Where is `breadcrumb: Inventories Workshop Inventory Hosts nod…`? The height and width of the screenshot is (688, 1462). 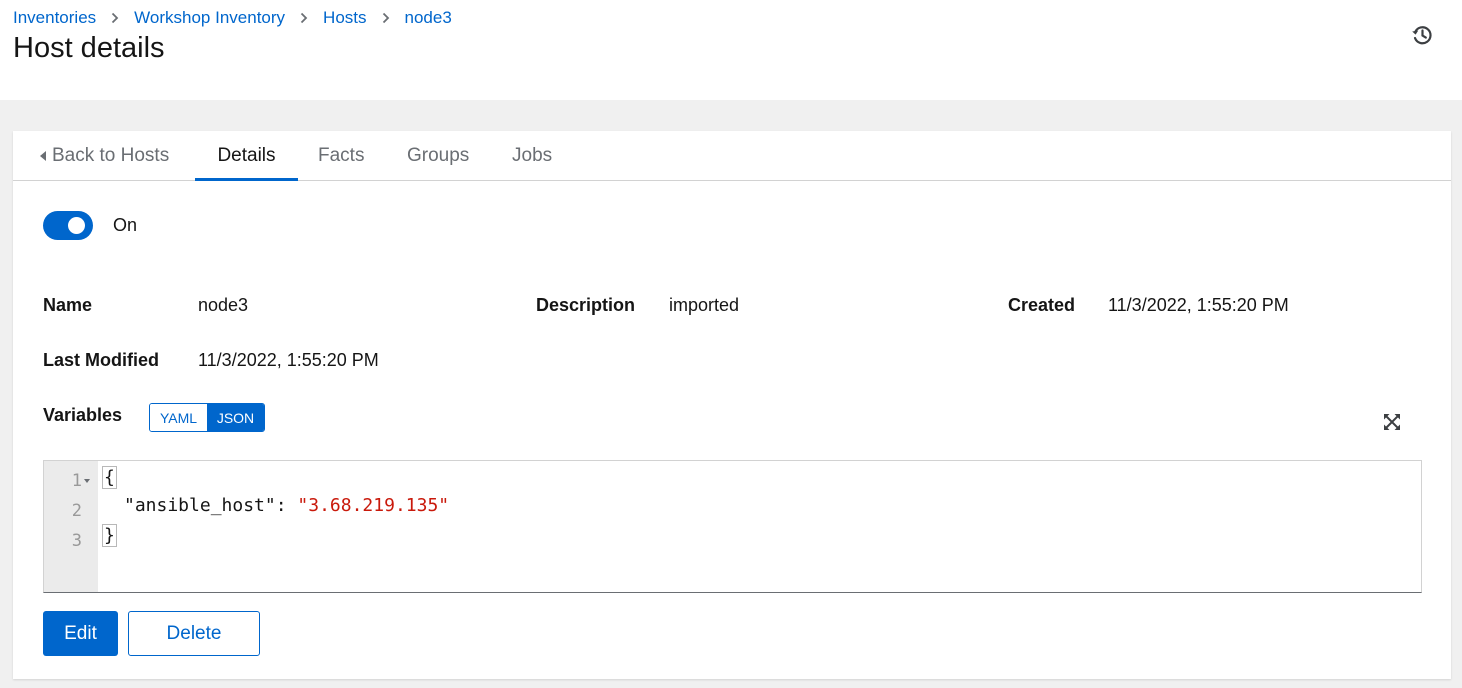 breadcrumb: Inventories Workshop Inventory Hosts nod… is located at coordinates (232, 18).